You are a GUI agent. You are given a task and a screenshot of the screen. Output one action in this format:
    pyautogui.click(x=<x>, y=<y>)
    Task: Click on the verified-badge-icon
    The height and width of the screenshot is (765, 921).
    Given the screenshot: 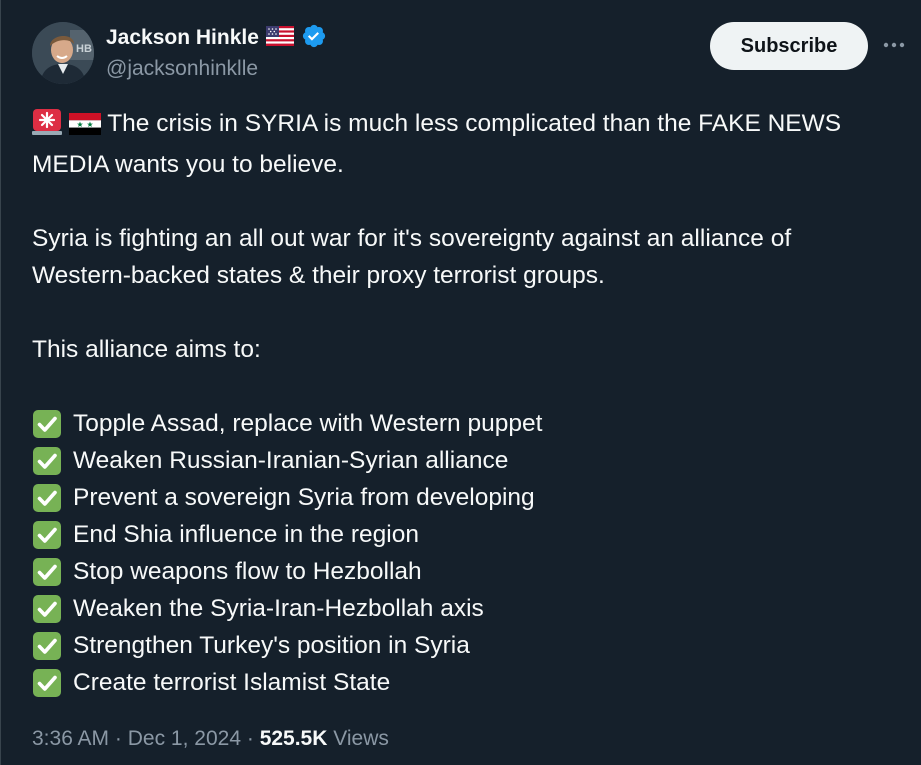 What is the action you would take?
    pyautogui.click(x=314, y=38)
    